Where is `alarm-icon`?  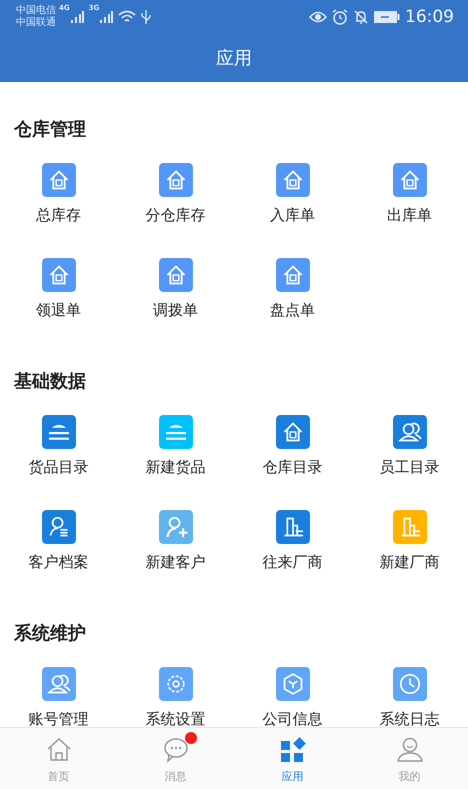
alarm-icon is located at coordinates (340, 17).